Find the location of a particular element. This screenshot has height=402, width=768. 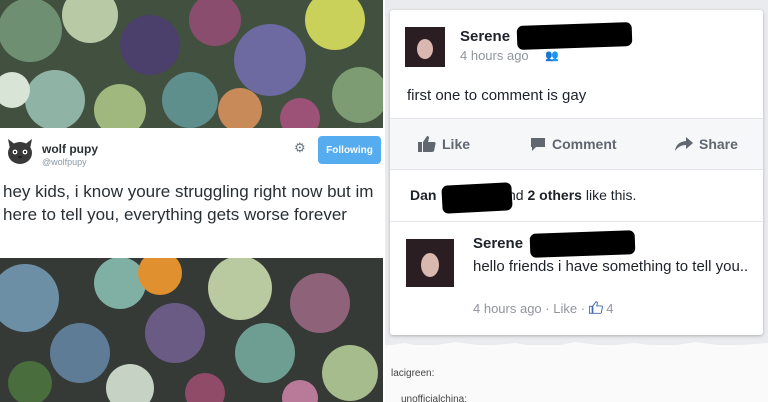

comment-author-name: Serene is located at coordinates (498, 243).